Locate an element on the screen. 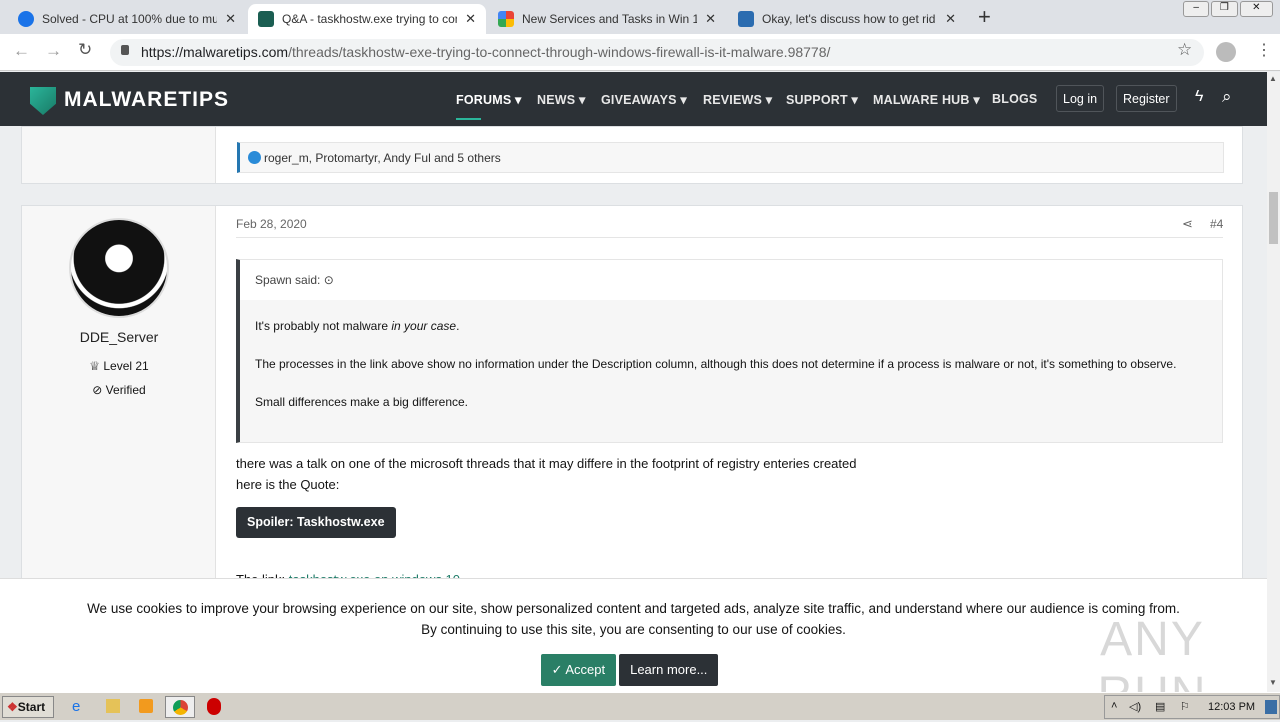 This screenshot has width=1280, height=722. user-avatar is located at coordinates (119, 268).